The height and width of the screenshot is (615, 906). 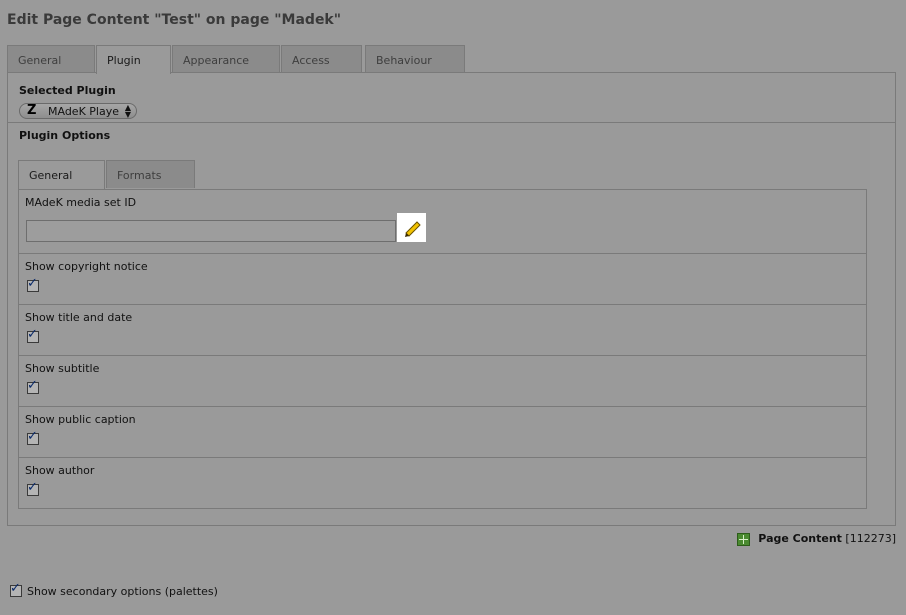 I want to click on select-arrows-icon: ▲ ▼, so click(x=127, y=111).